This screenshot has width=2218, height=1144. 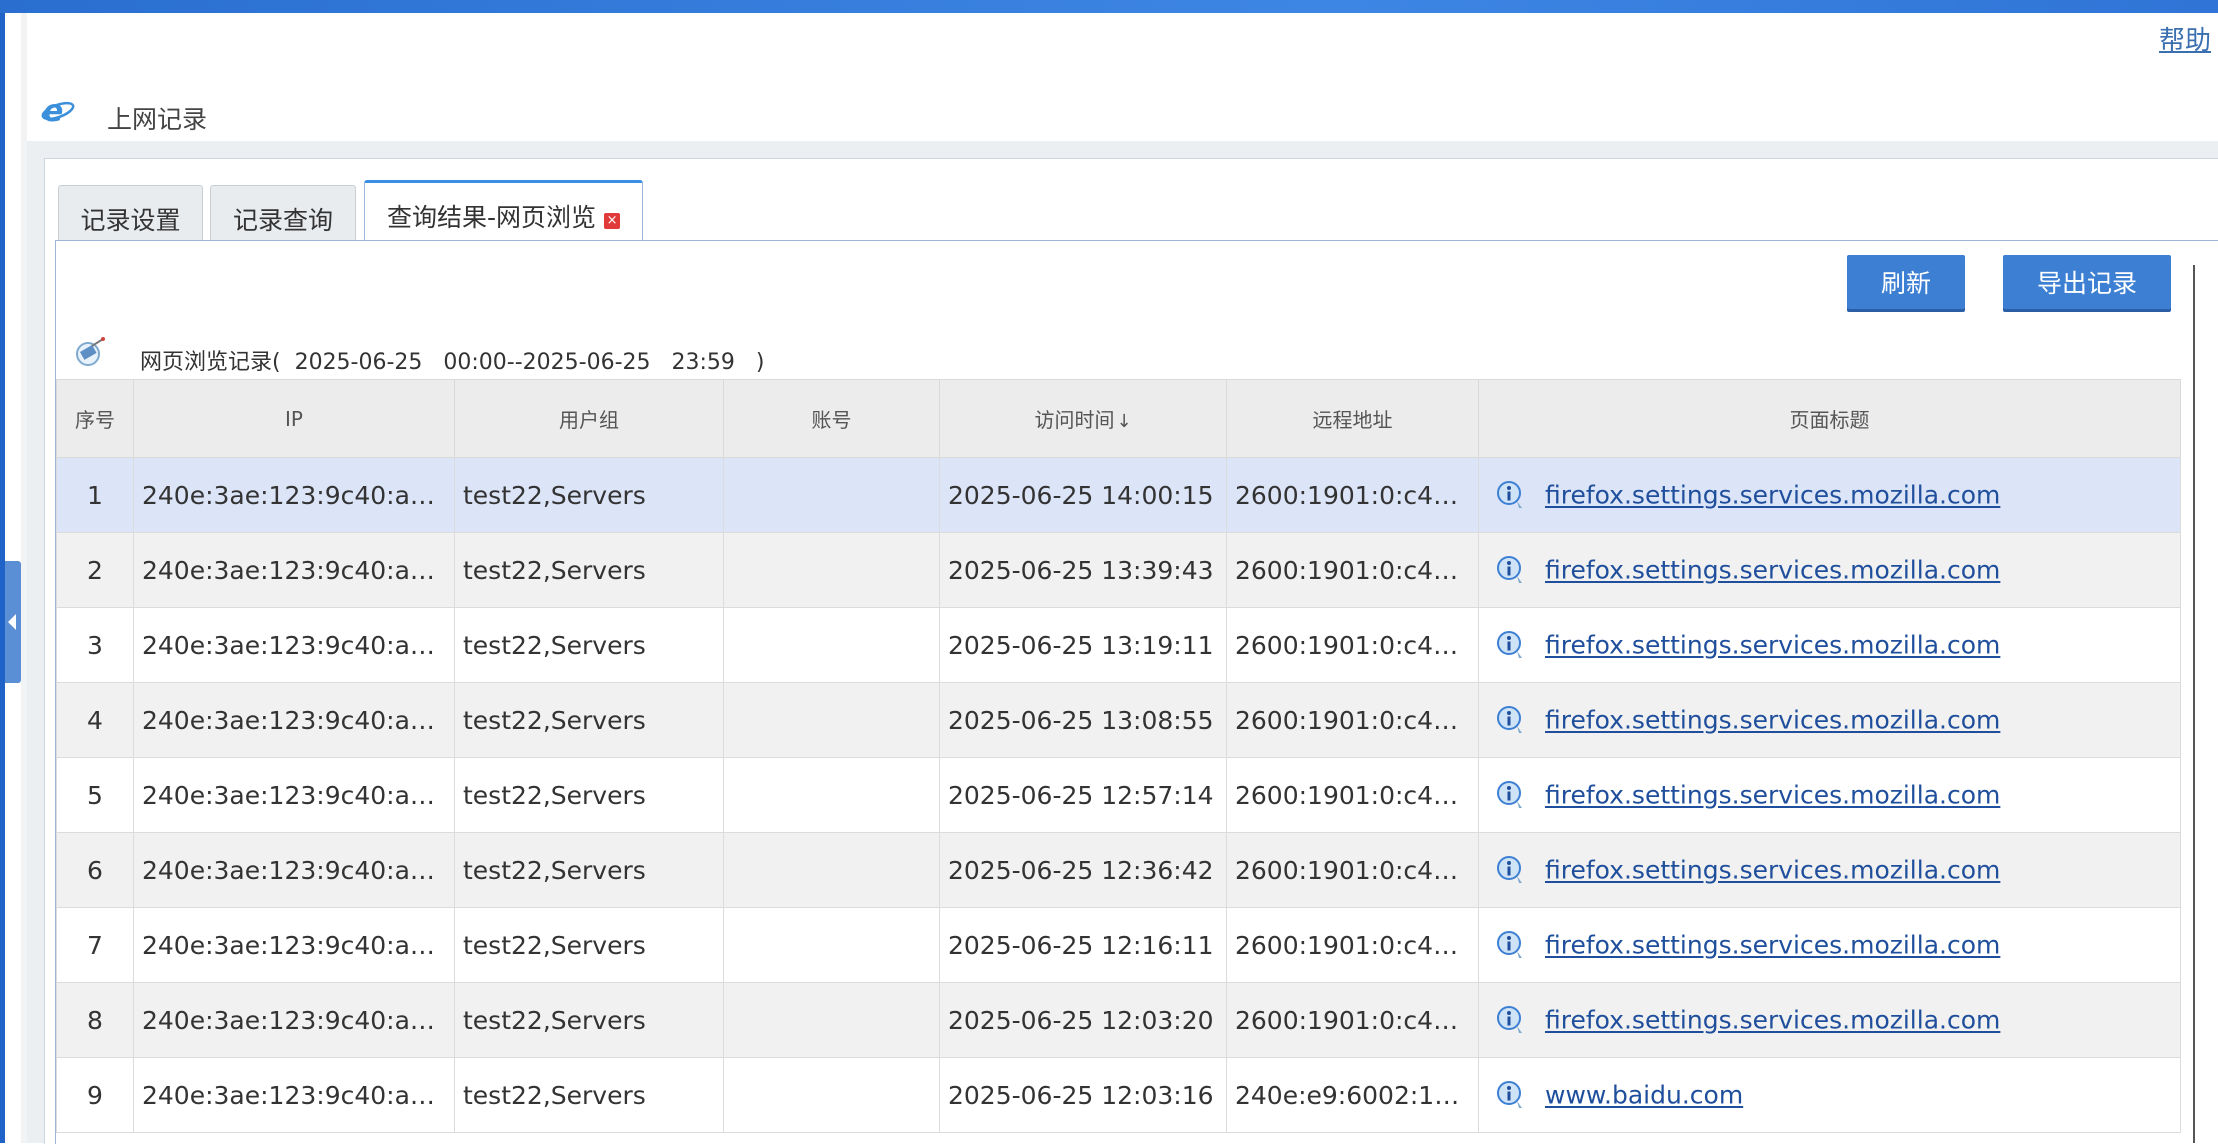 I want to click on window-top-bar, so click(x=1109, y=6).